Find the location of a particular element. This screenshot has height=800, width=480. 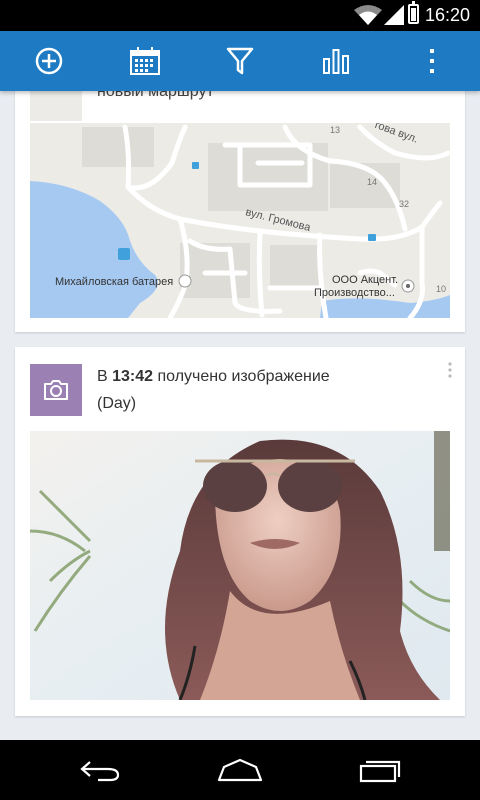

camera-icon is located at coordinates (56, 390).